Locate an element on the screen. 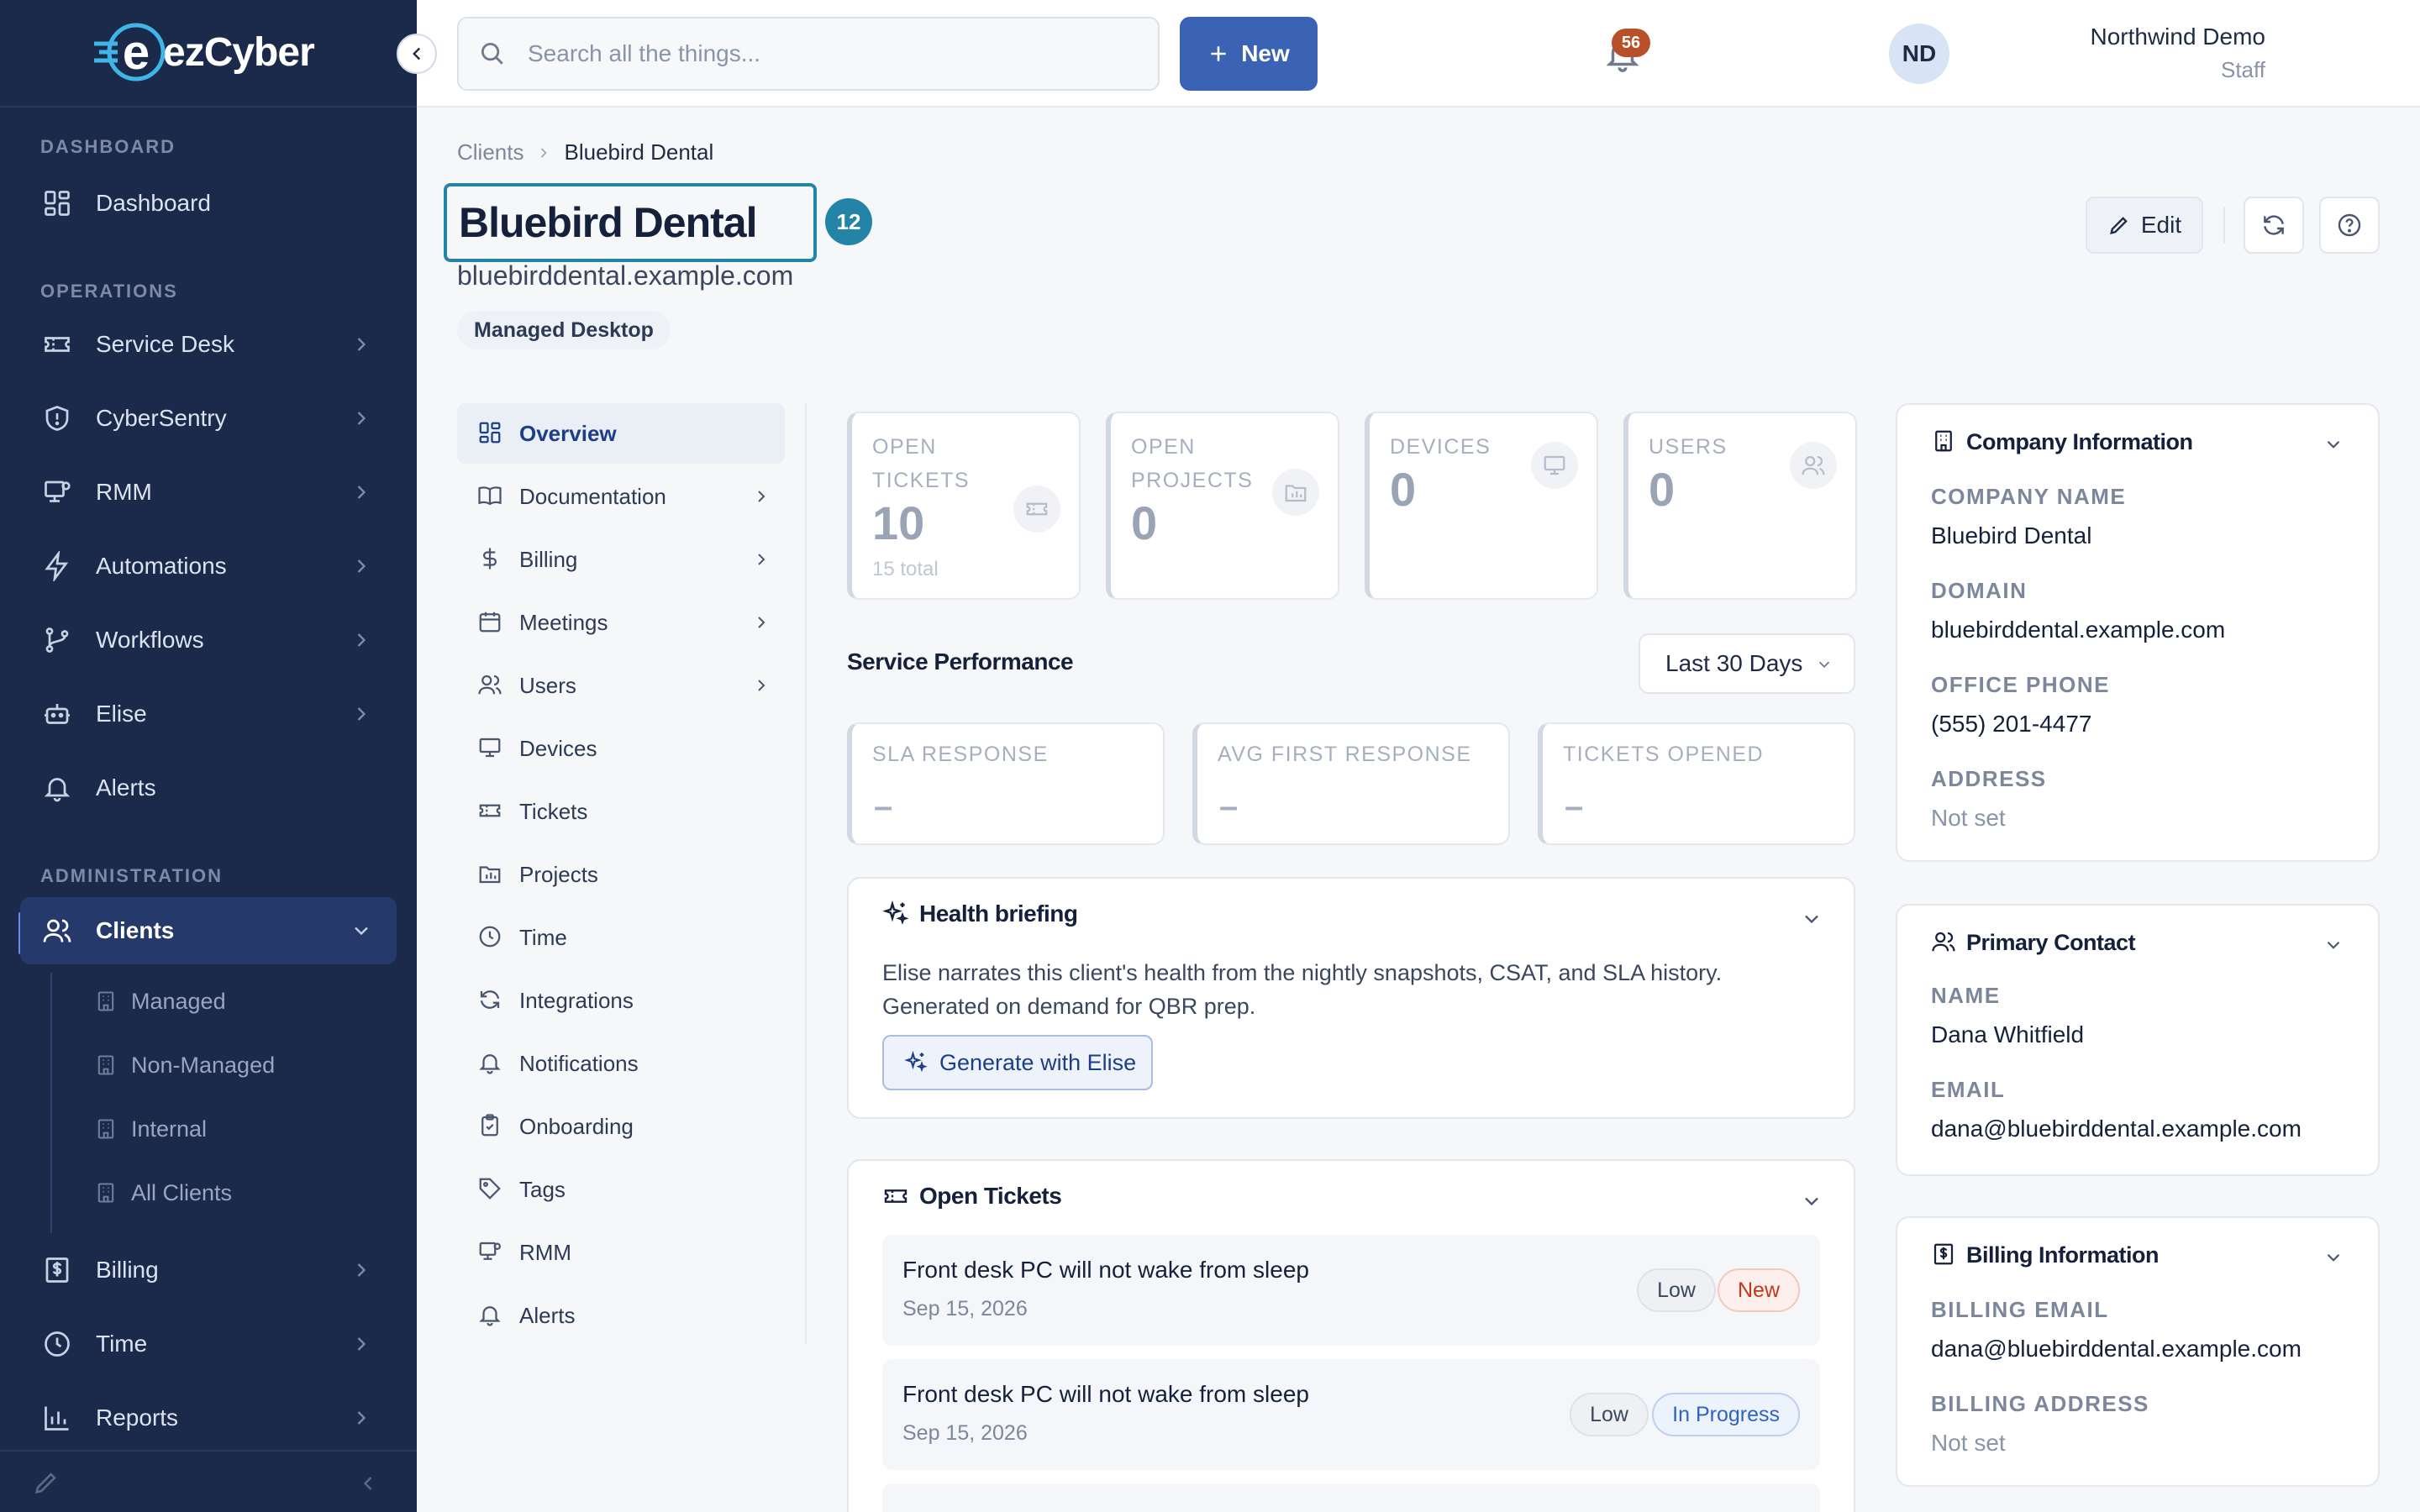  open-tickets-header: Open Tickets is located at coordinates (972, 1196).